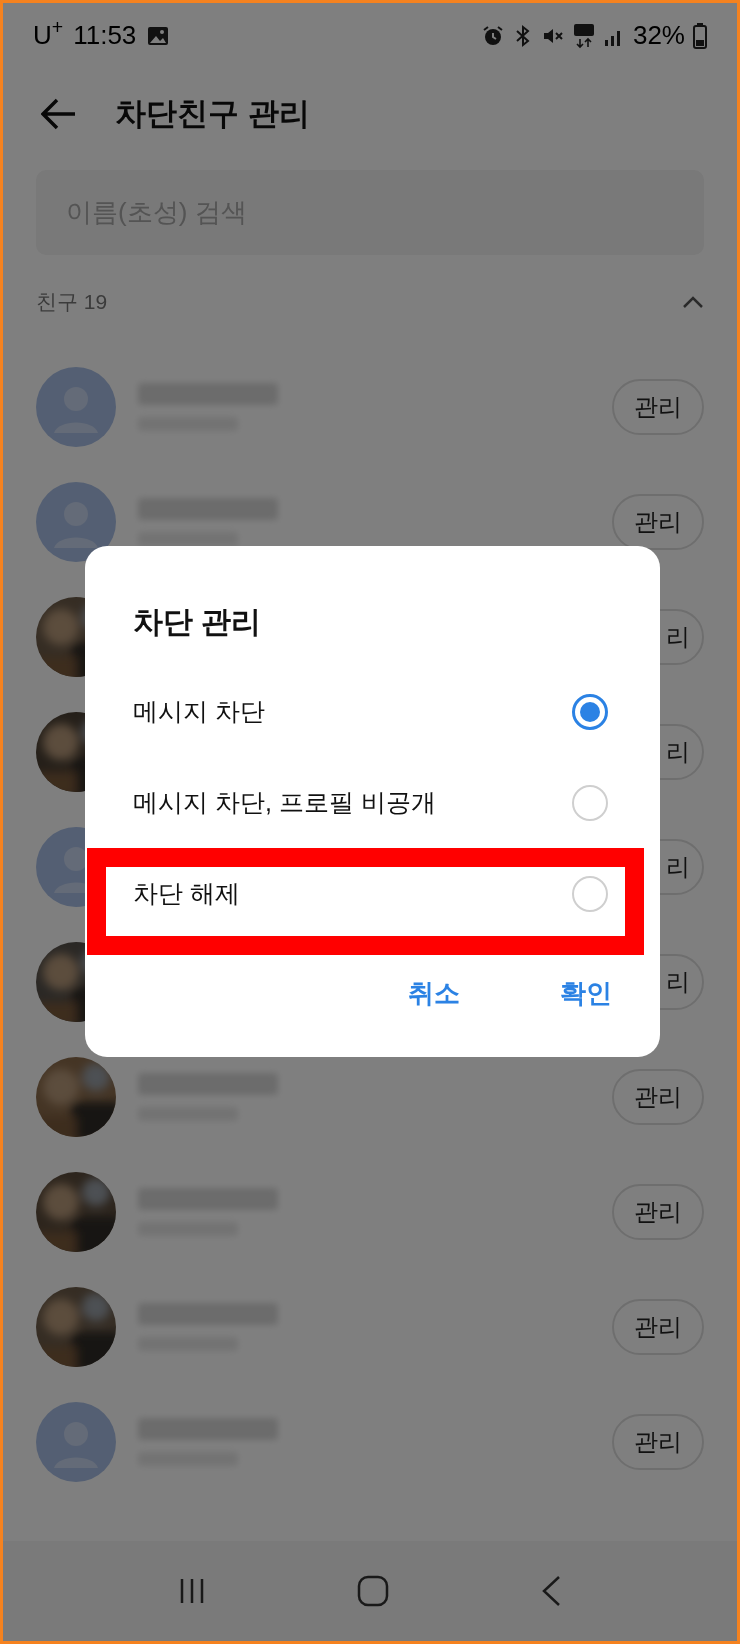  I want to click on network-icon, so click(583, 35).